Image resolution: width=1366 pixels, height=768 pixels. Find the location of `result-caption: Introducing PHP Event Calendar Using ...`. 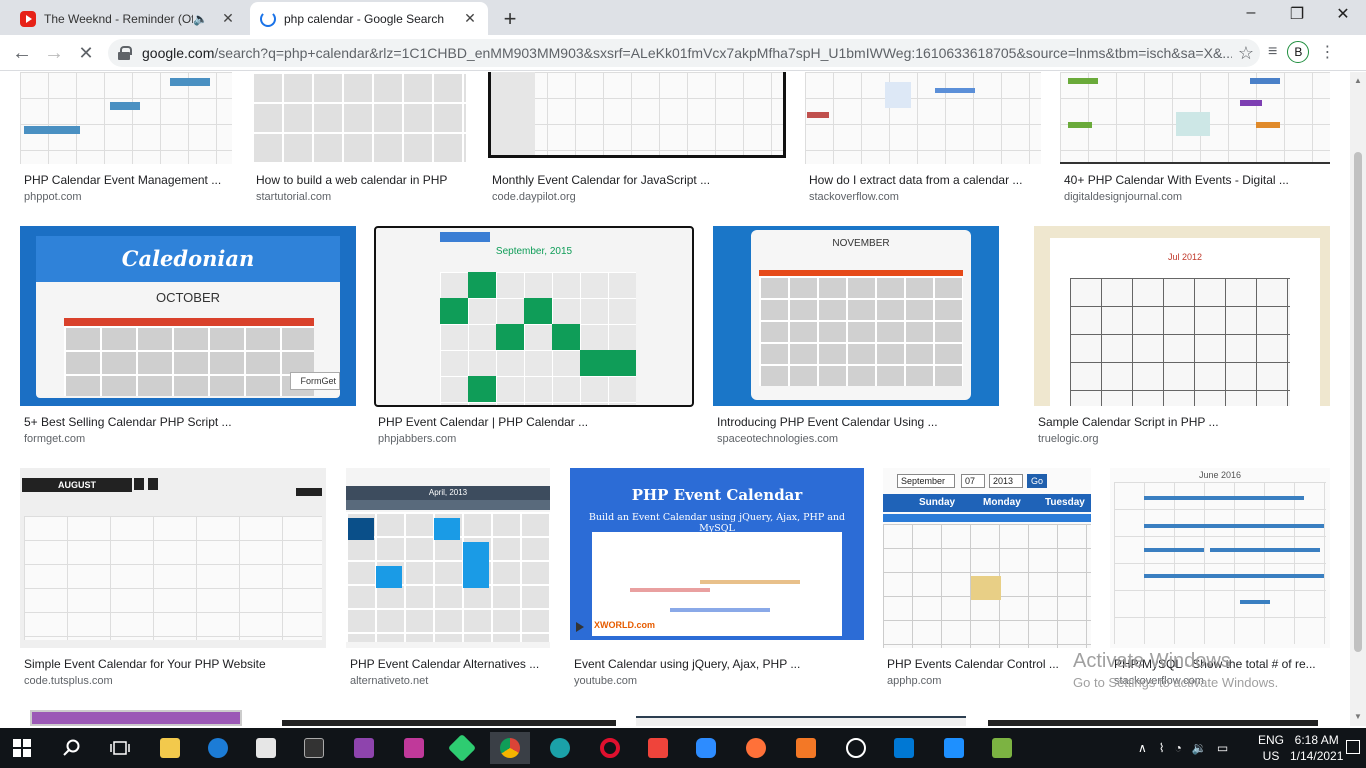

result-caption: Introducing PHP Event Calendar Using ... is located at coordinates (827, 422).